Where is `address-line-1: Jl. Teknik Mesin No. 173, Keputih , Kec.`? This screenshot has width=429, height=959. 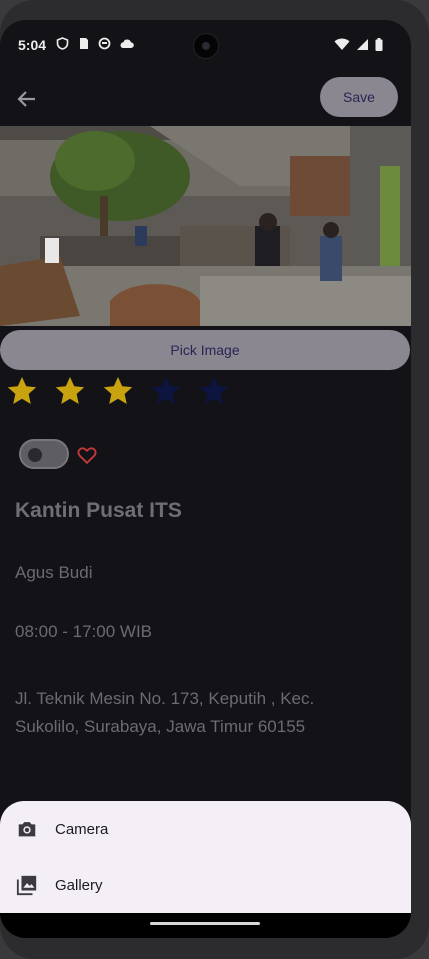 address-line-1: Jl. Teknik Mesin No. 173, Keputih , Kec. is located at coordinates (165, 698).